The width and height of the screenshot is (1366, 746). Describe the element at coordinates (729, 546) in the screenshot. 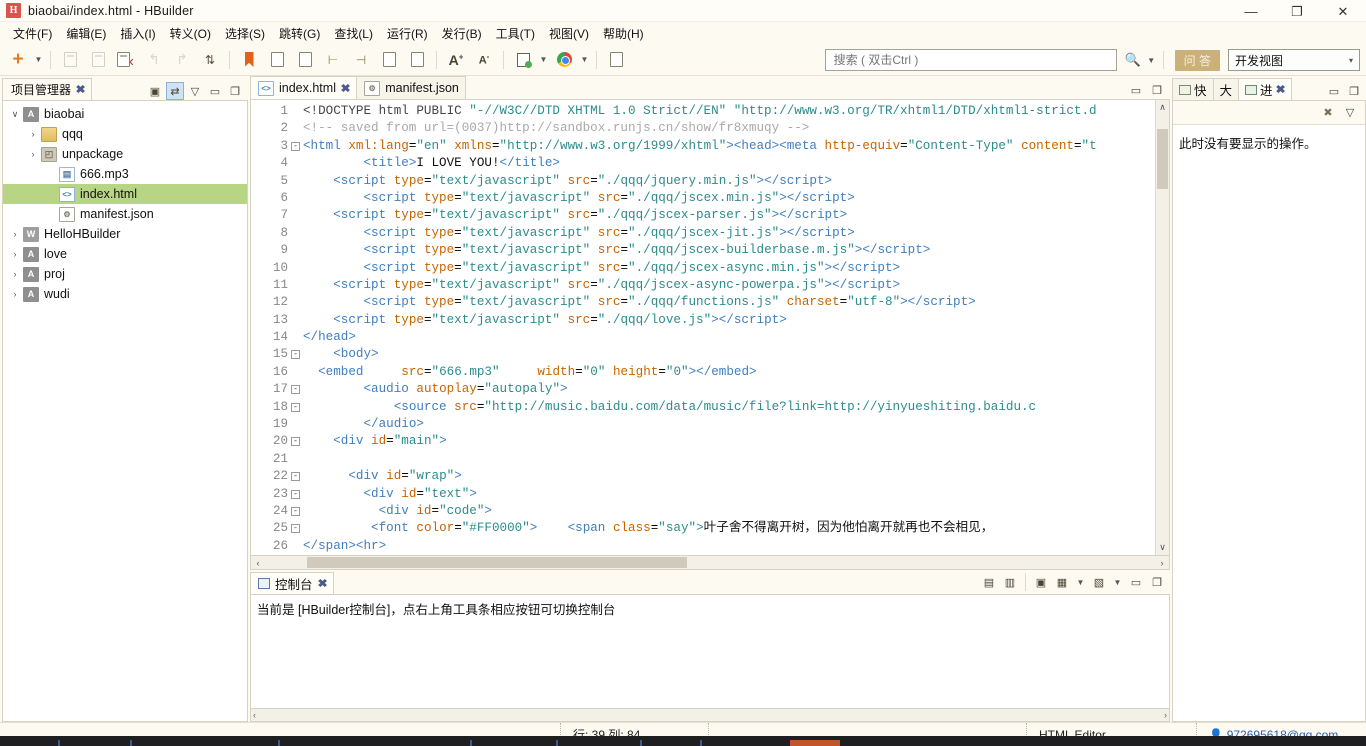

I see `code-line: </span><hr>` at that location.